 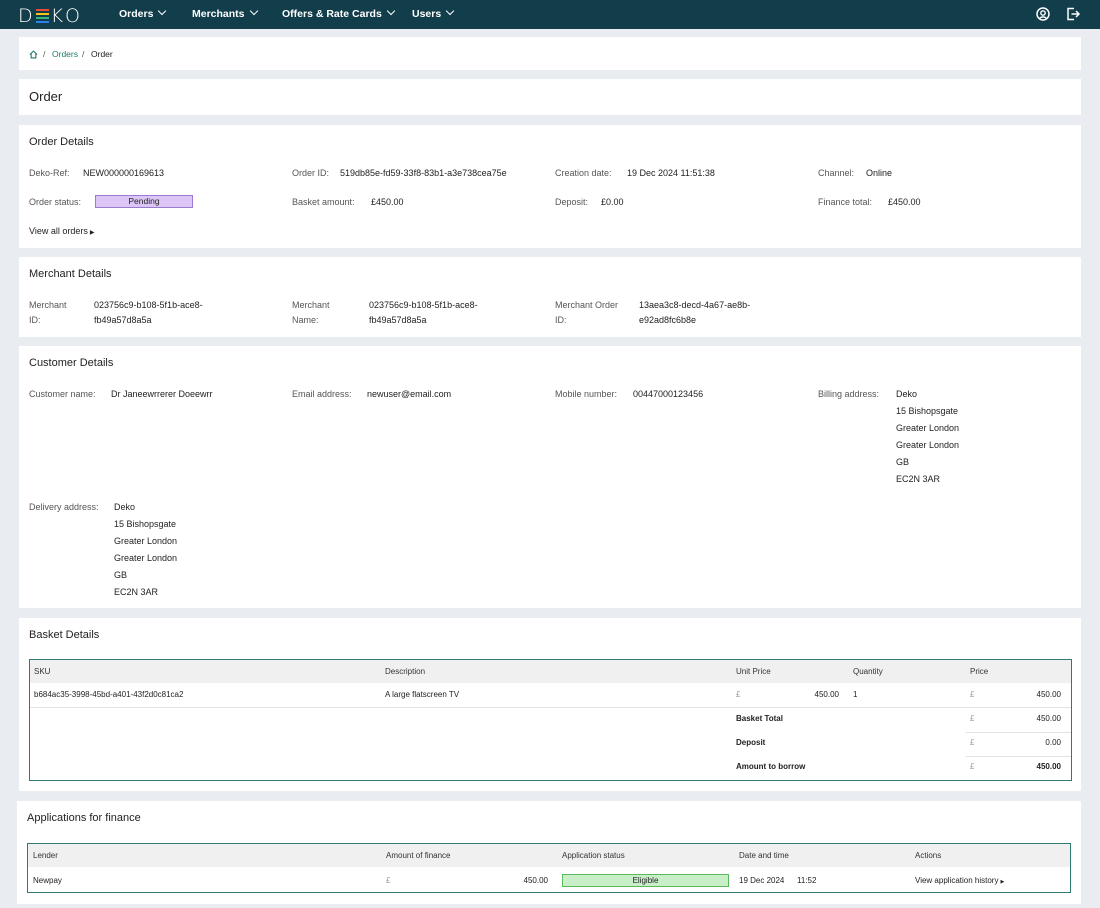 What do you see at coordinates (959, 880) in the screenshot?
I see `view-application-history-link: View application history ▶` at bounding box center [959, 880].